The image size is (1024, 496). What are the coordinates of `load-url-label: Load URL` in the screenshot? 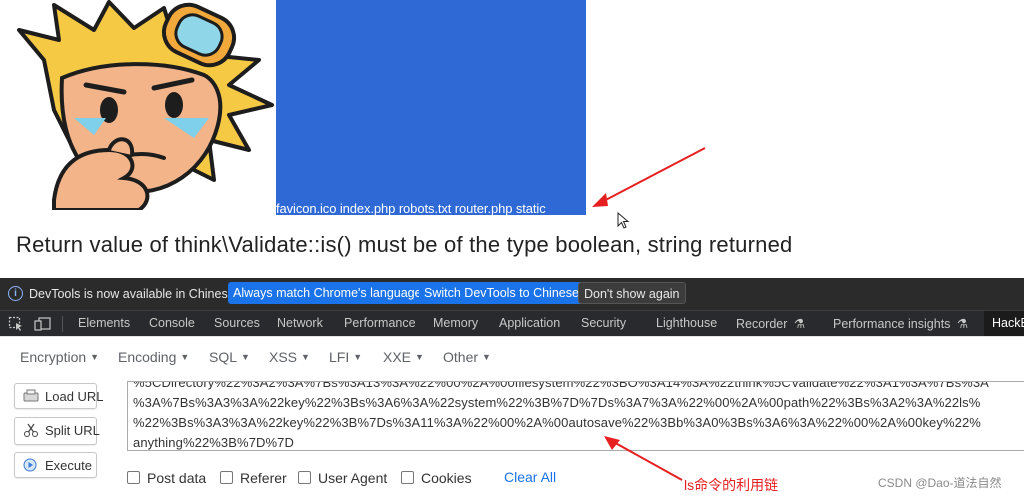 It's located at (74, 396).